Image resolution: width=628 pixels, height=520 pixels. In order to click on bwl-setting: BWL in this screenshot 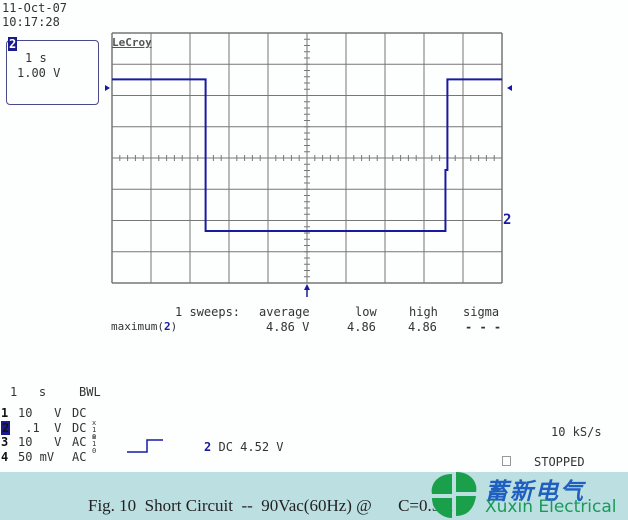, I will do `click(90, 392)`.